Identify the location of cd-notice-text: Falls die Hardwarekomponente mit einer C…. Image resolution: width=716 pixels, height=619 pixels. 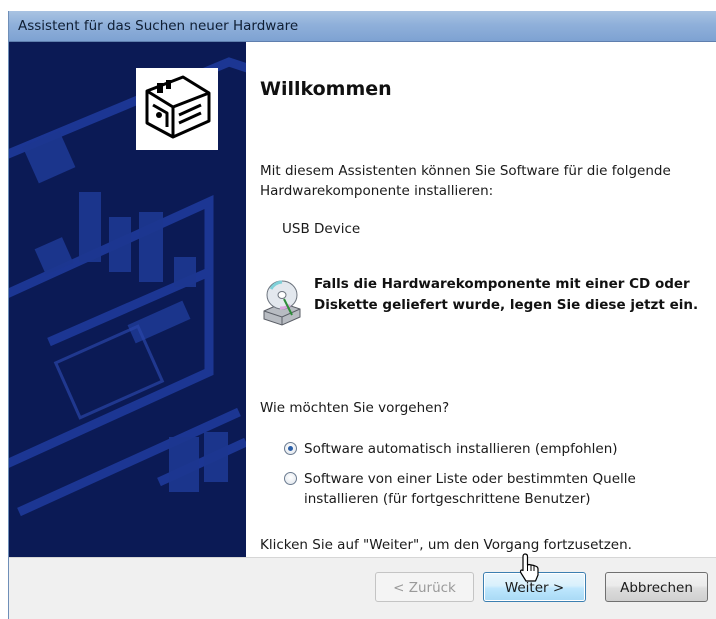
(506, 294).